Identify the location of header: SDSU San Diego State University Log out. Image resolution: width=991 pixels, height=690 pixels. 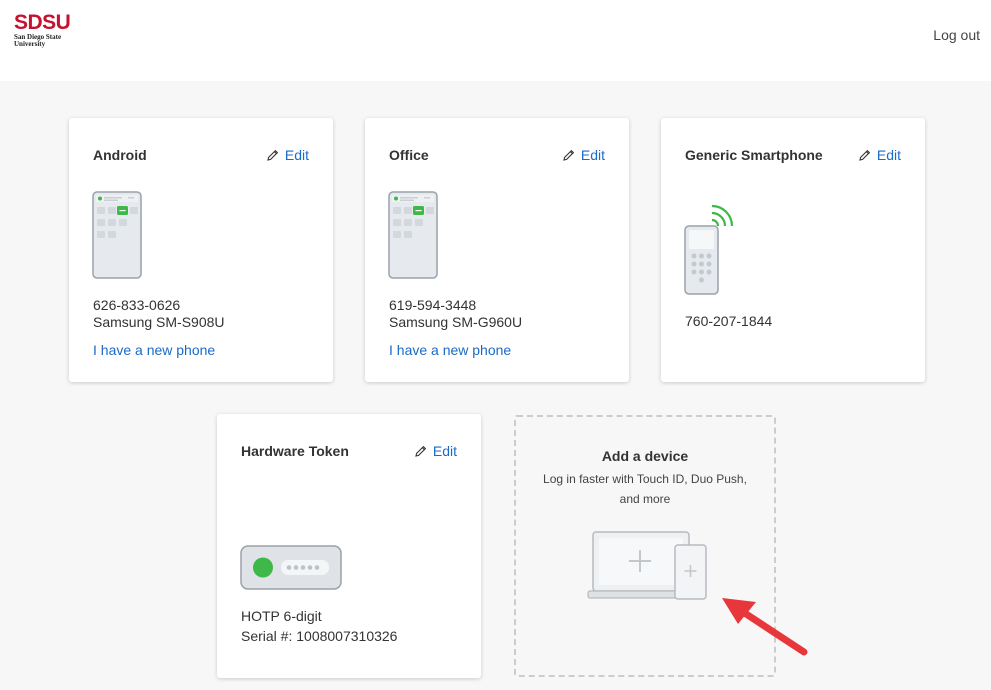
(495, 40).